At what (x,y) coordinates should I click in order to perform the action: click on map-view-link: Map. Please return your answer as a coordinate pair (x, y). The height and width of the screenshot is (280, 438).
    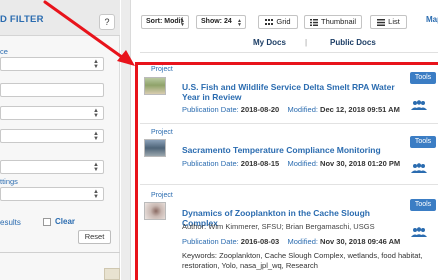
    Looking at the image, I should click on (432, 19).